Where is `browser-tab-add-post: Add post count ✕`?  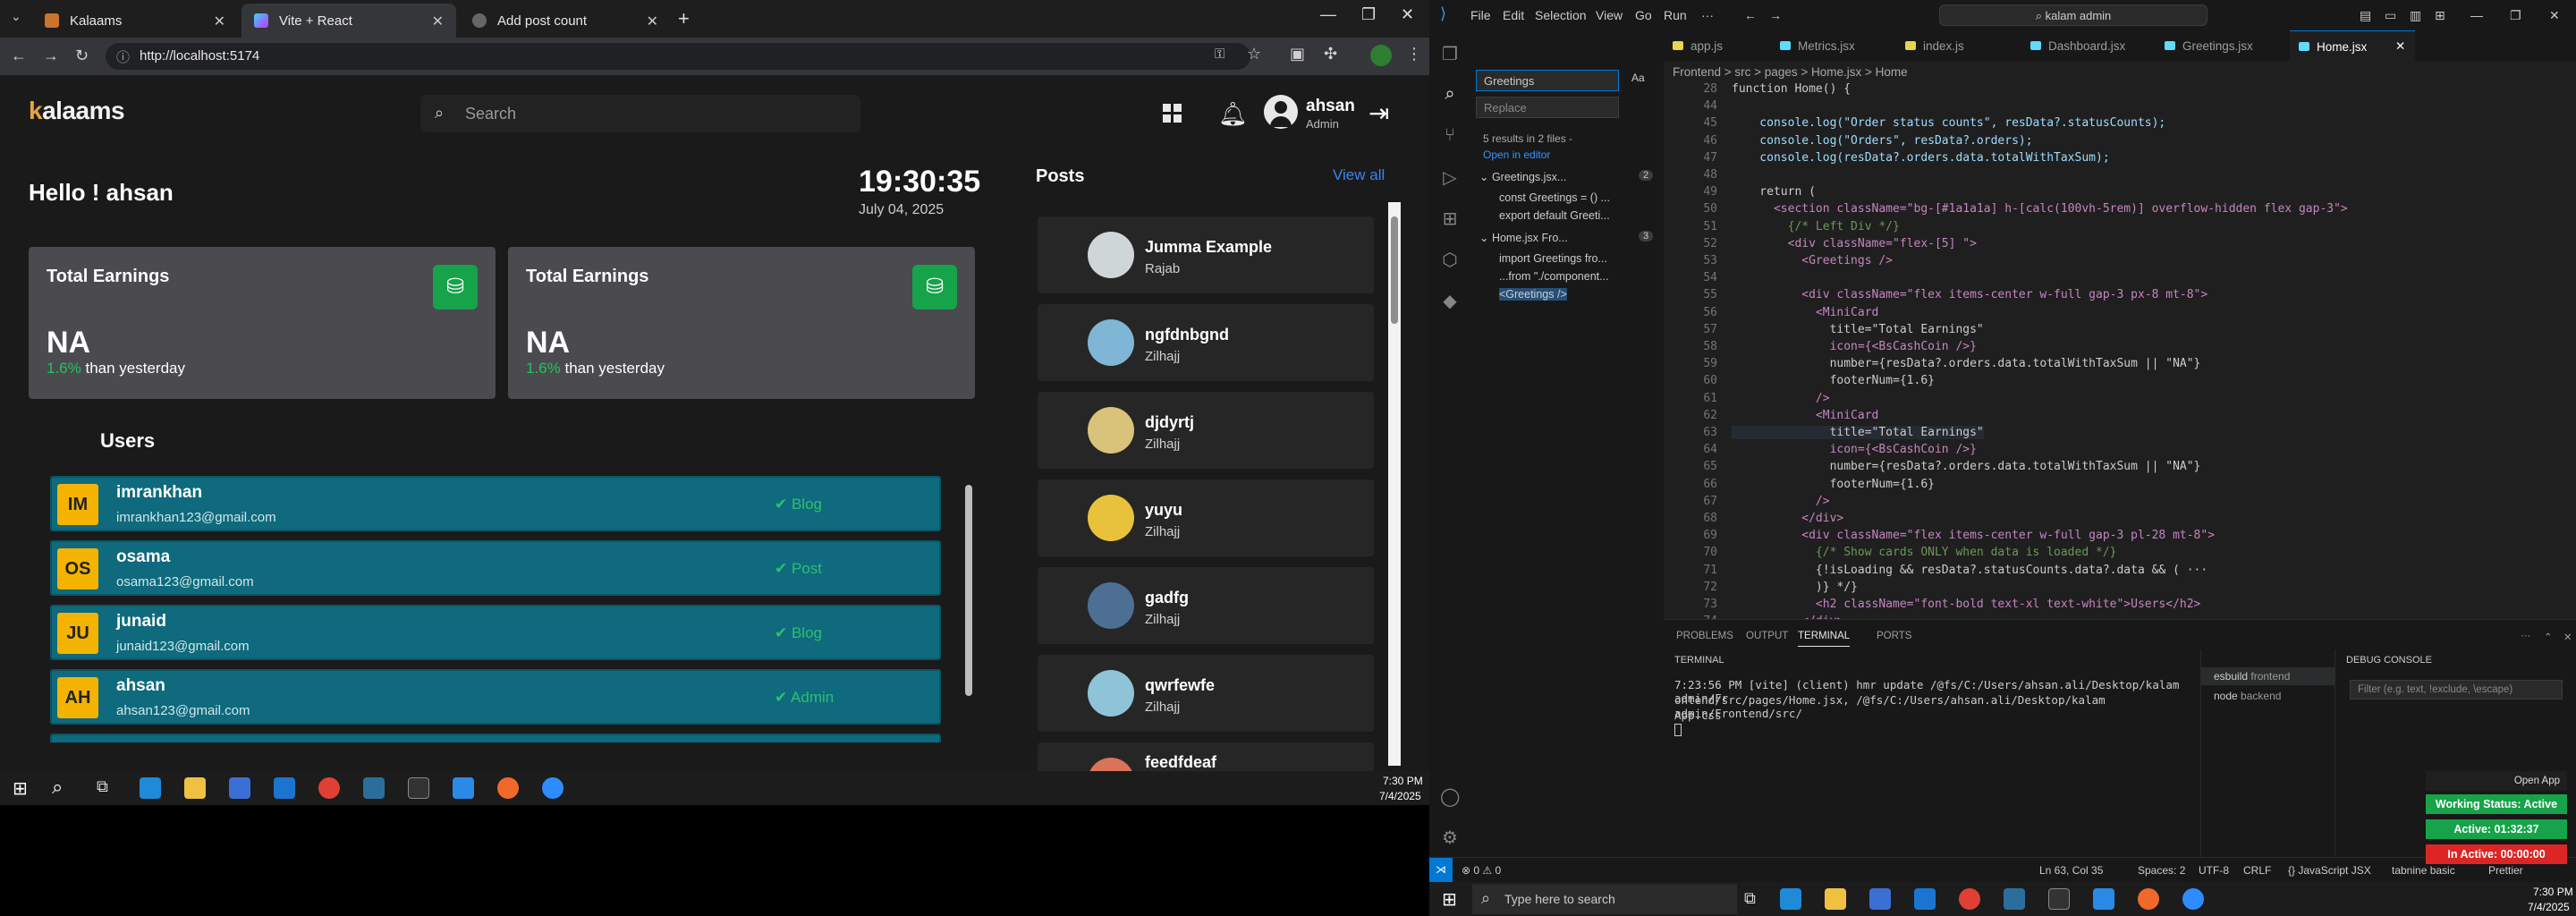 browser-tab-add-post: Add post count ✕ is located at coordinates (565, 21).